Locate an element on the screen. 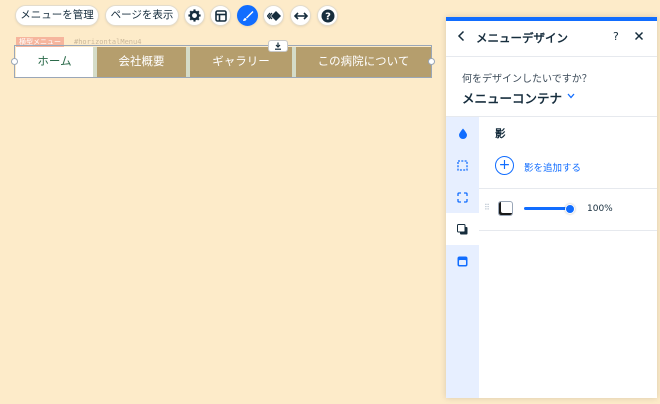 The height and width of the screenshot is (404, 660). menu-item-home: ホーム is located at coordinates (56, 62).